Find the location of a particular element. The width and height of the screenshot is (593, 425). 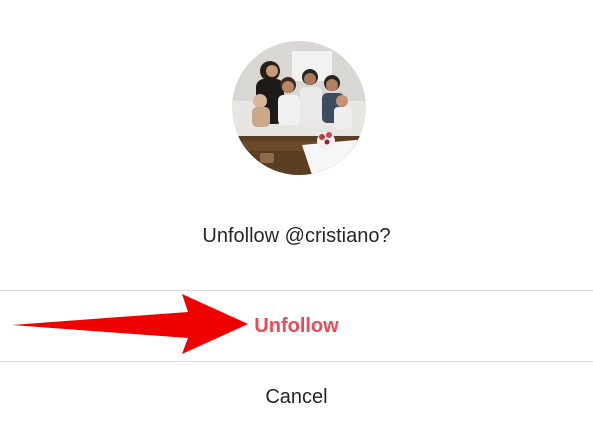

unfollow-prompt: Unfollow @cristiano? is located at coordinates (296, 236).